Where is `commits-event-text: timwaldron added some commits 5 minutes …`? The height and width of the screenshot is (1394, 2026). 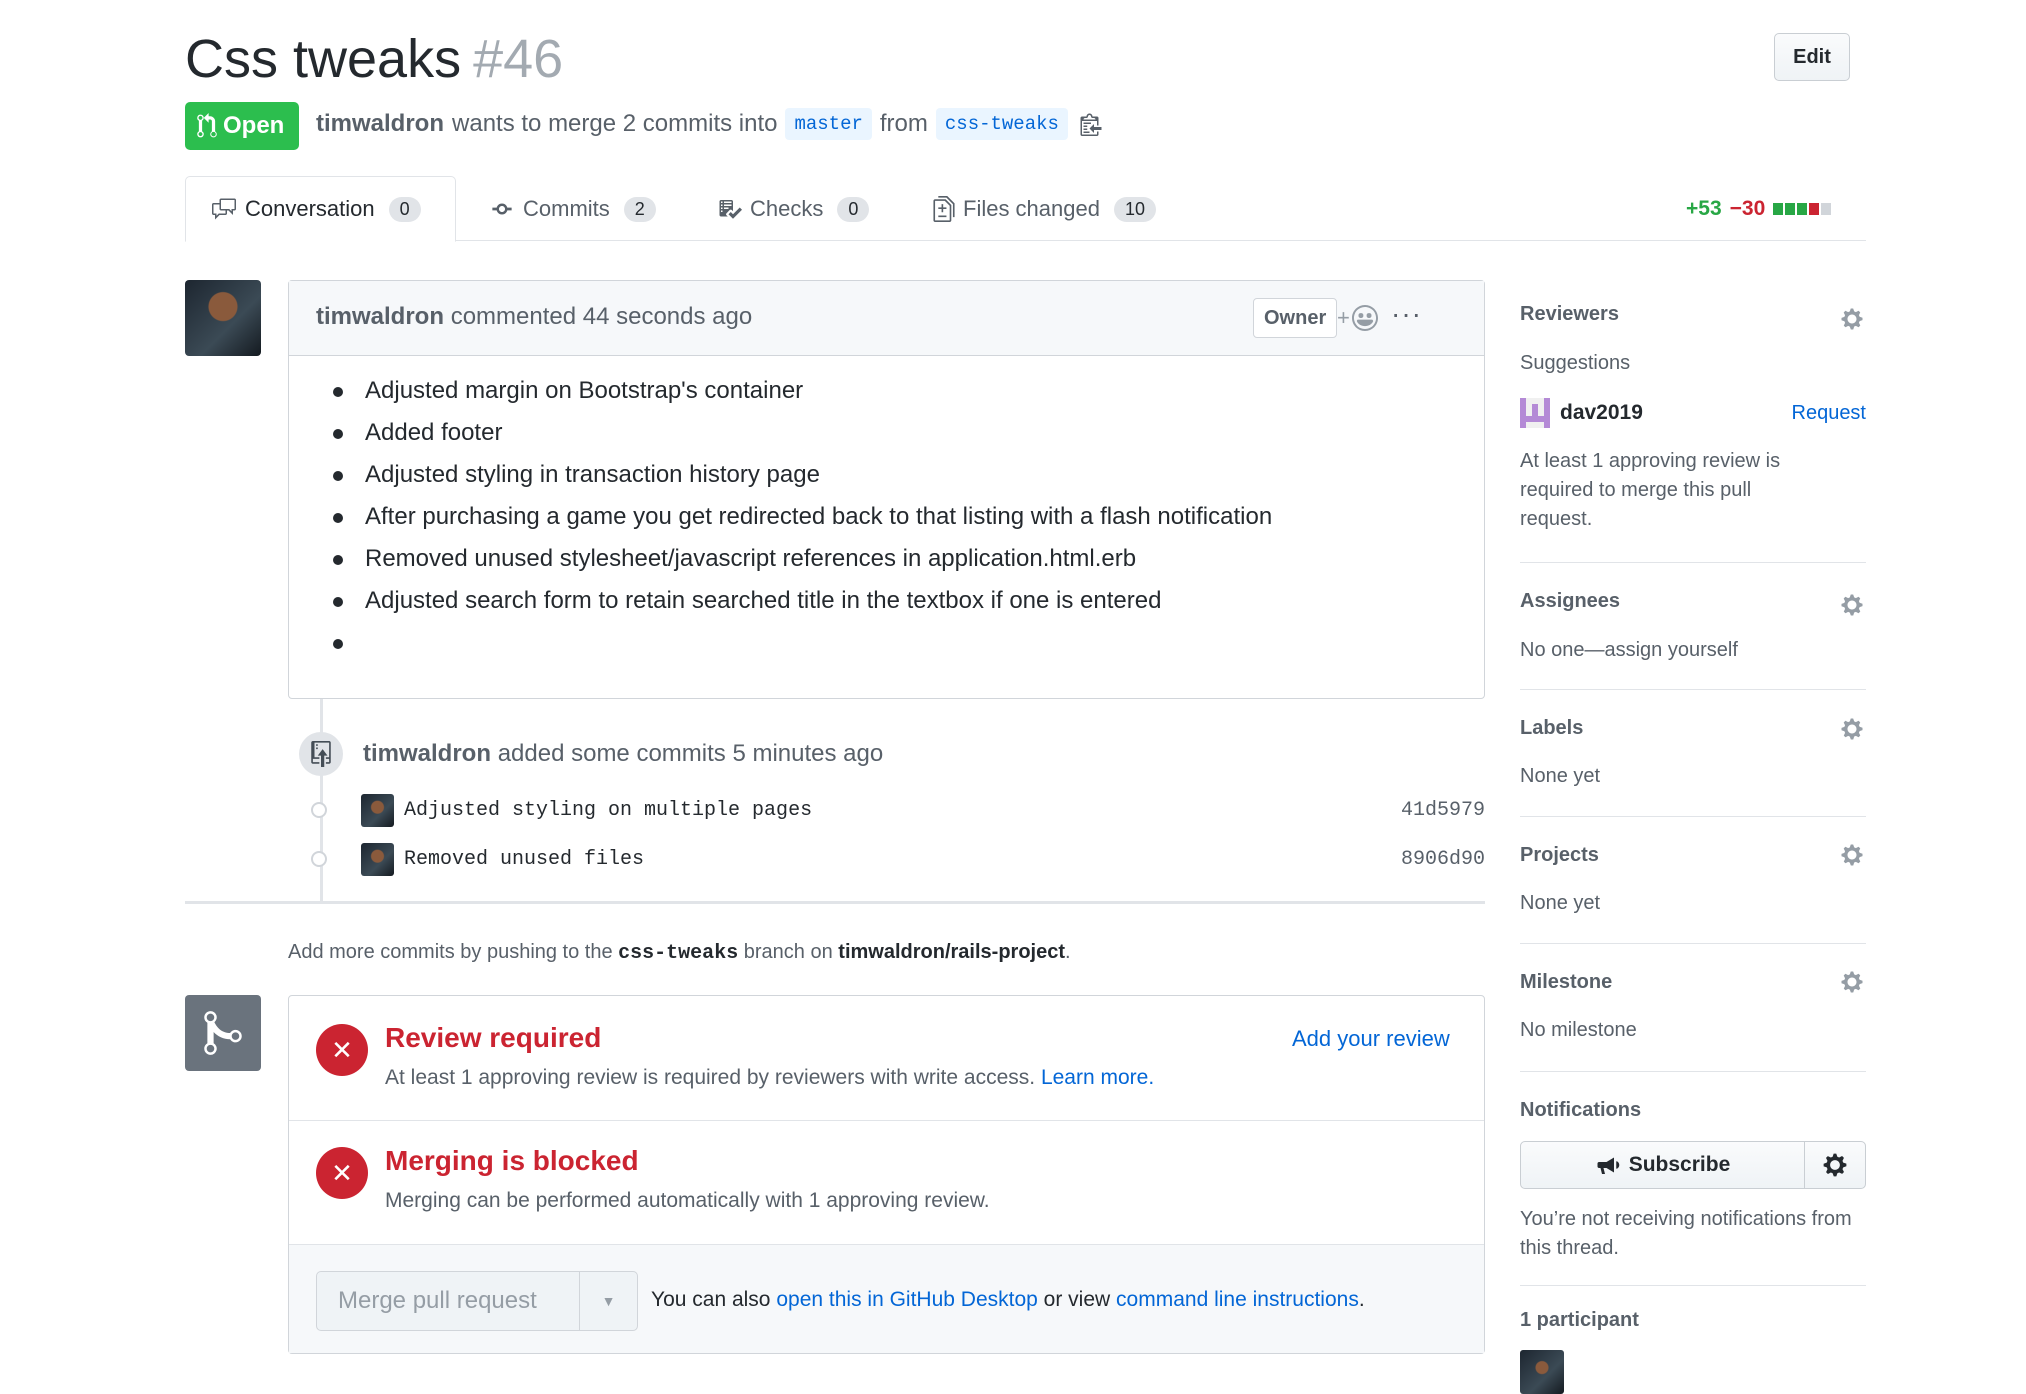 commits-event-text: timwaldron added some commits 5 minutes … is located at coordinates (623, 754).